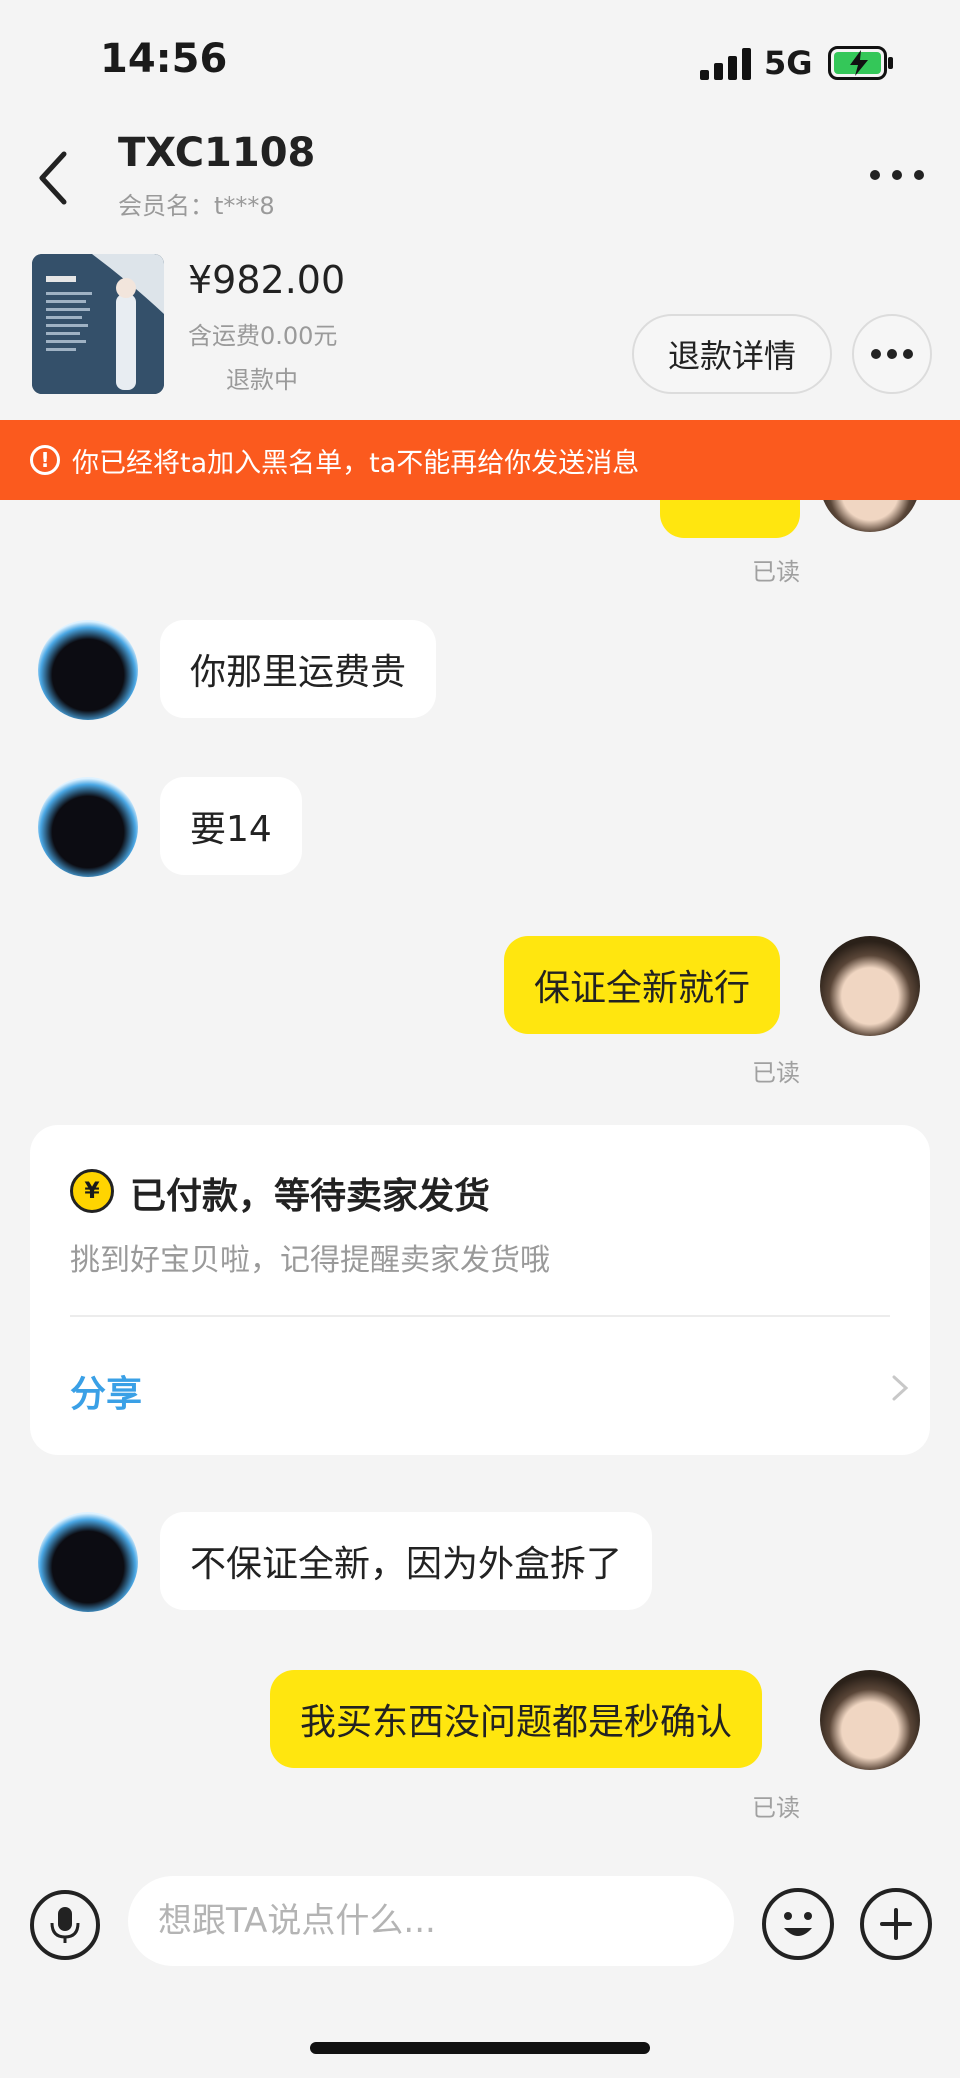 This screenshot has height=2078, width=960. I want to click on signal-icon, so click(725, 64).